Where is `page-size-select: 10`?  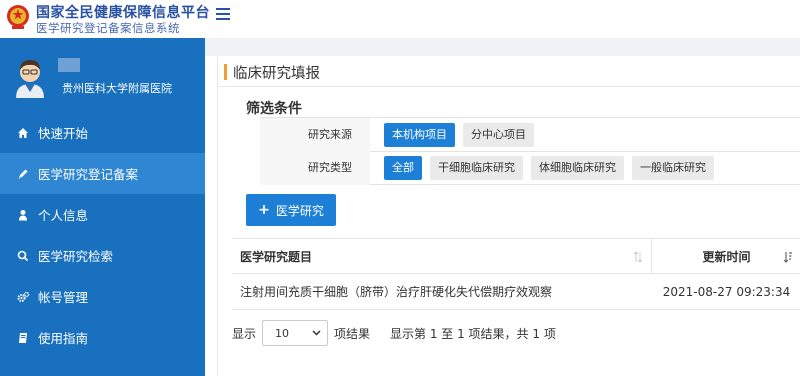 page-size-select: 10 is located at coordinates (295, 333).